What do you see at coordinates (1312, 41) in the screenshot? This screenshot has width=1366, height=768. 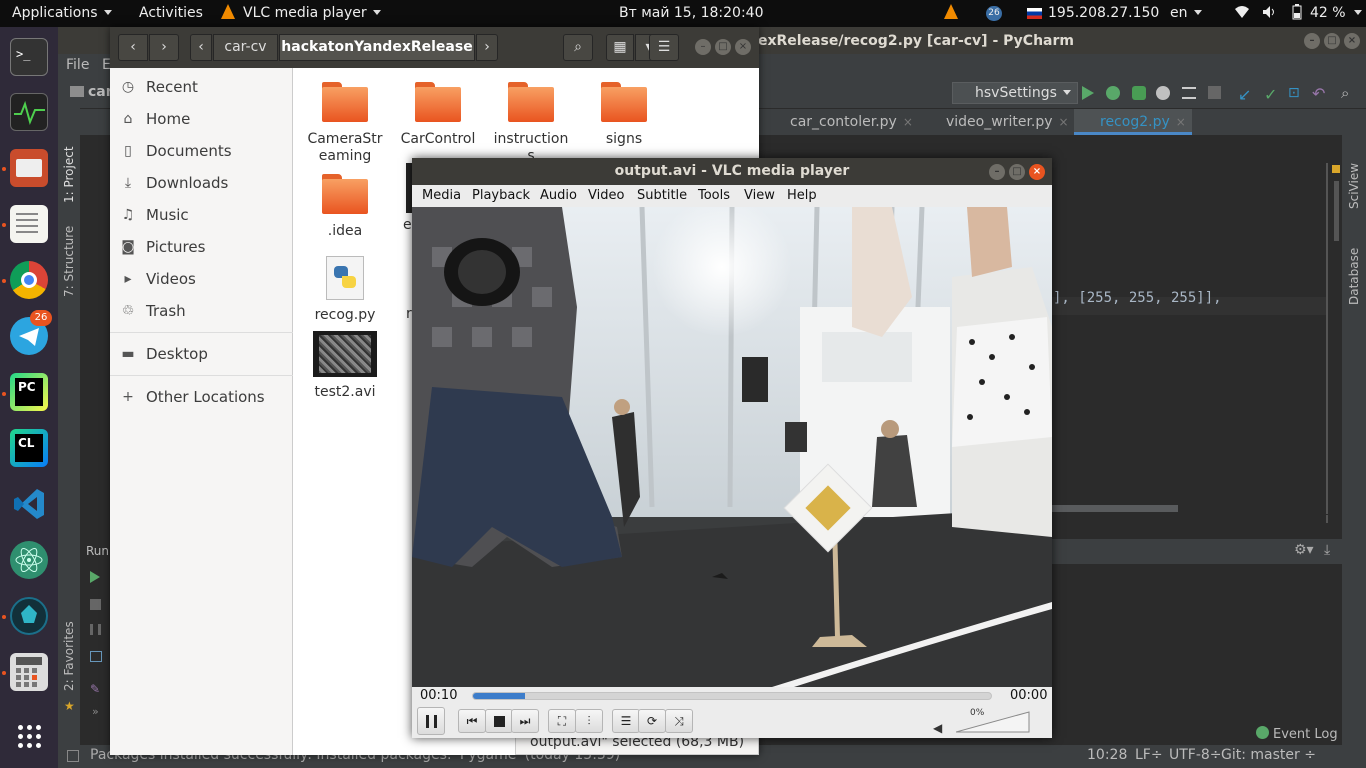 I see `pycharm-minimize-button: –` at bounding box center [1312, 41].